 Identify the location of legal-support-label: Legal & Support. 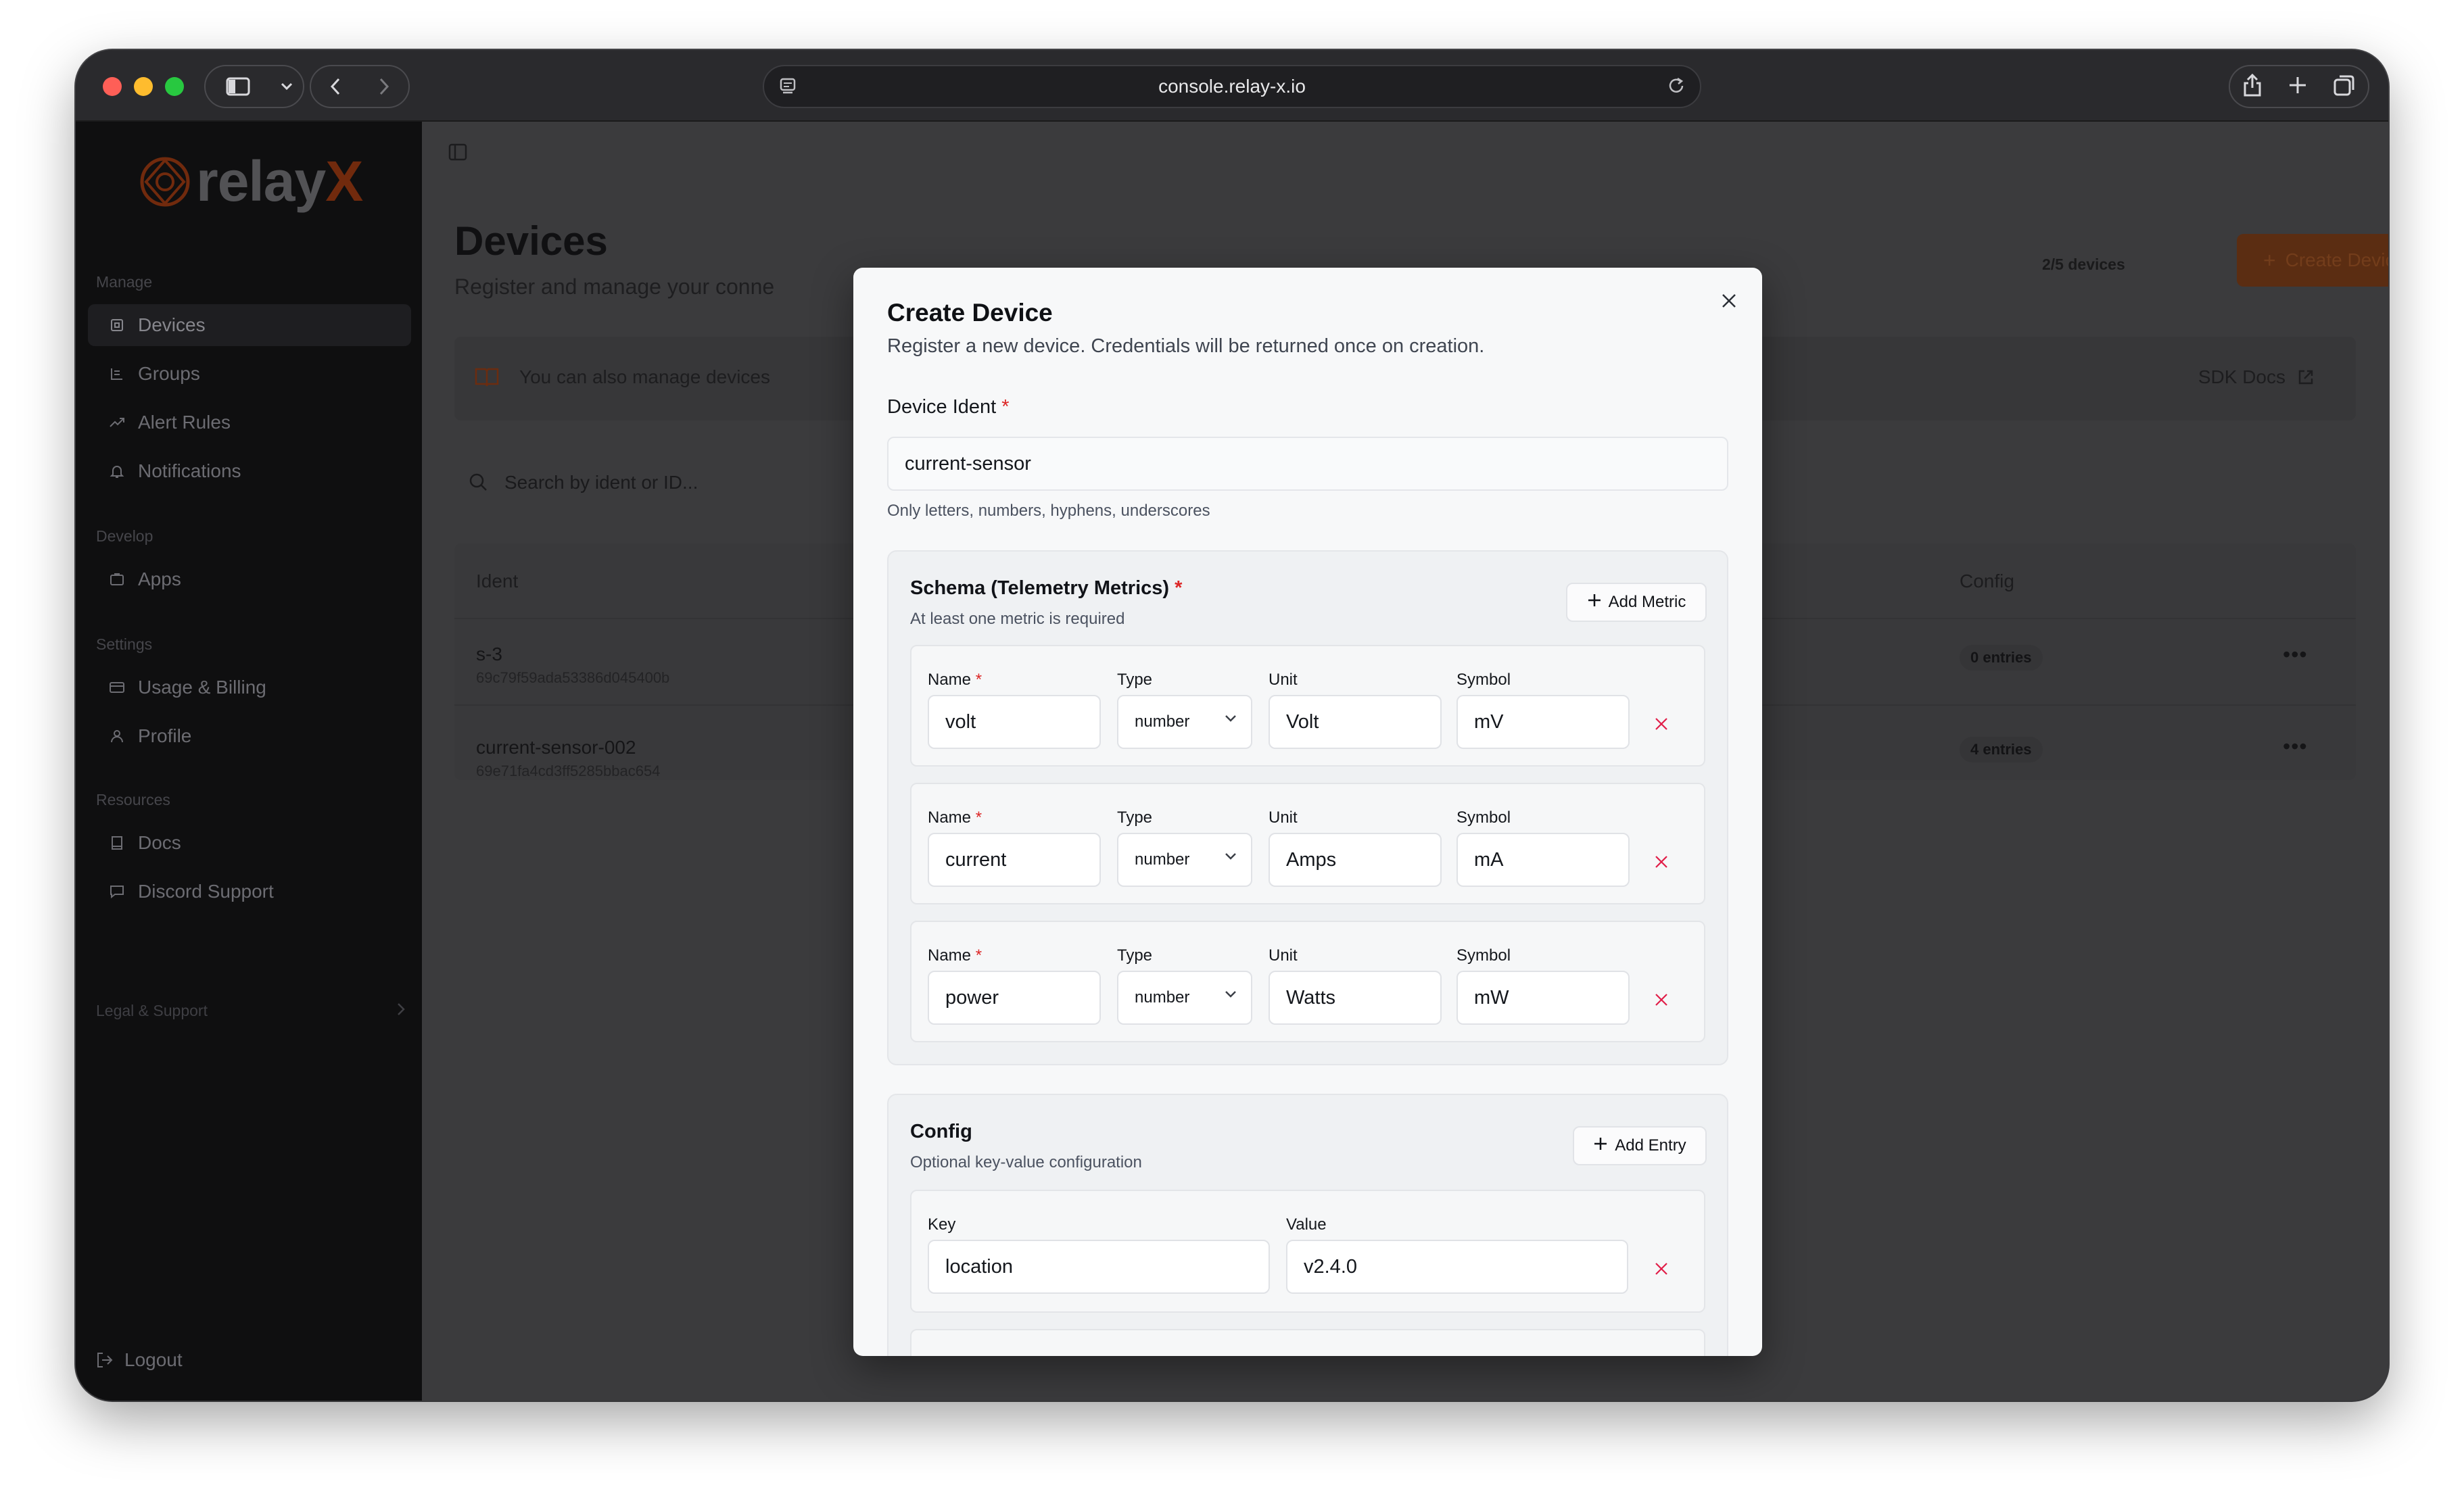
(152, 1010).